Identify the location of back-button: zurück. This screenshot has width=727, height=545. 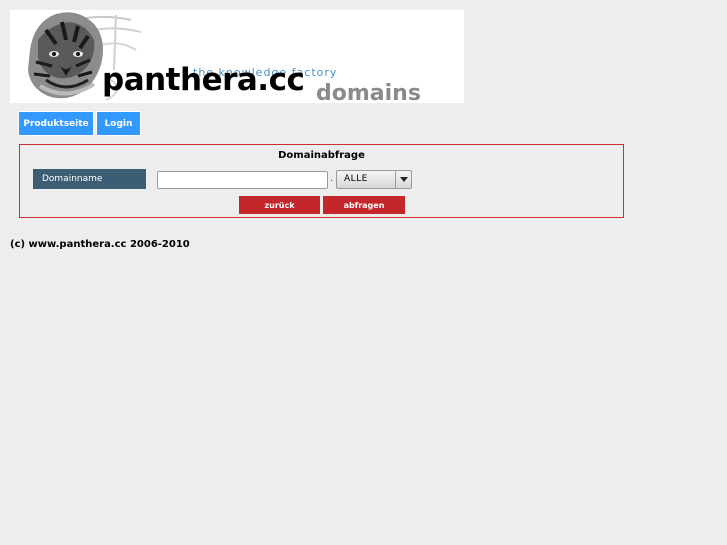
(279, 205).